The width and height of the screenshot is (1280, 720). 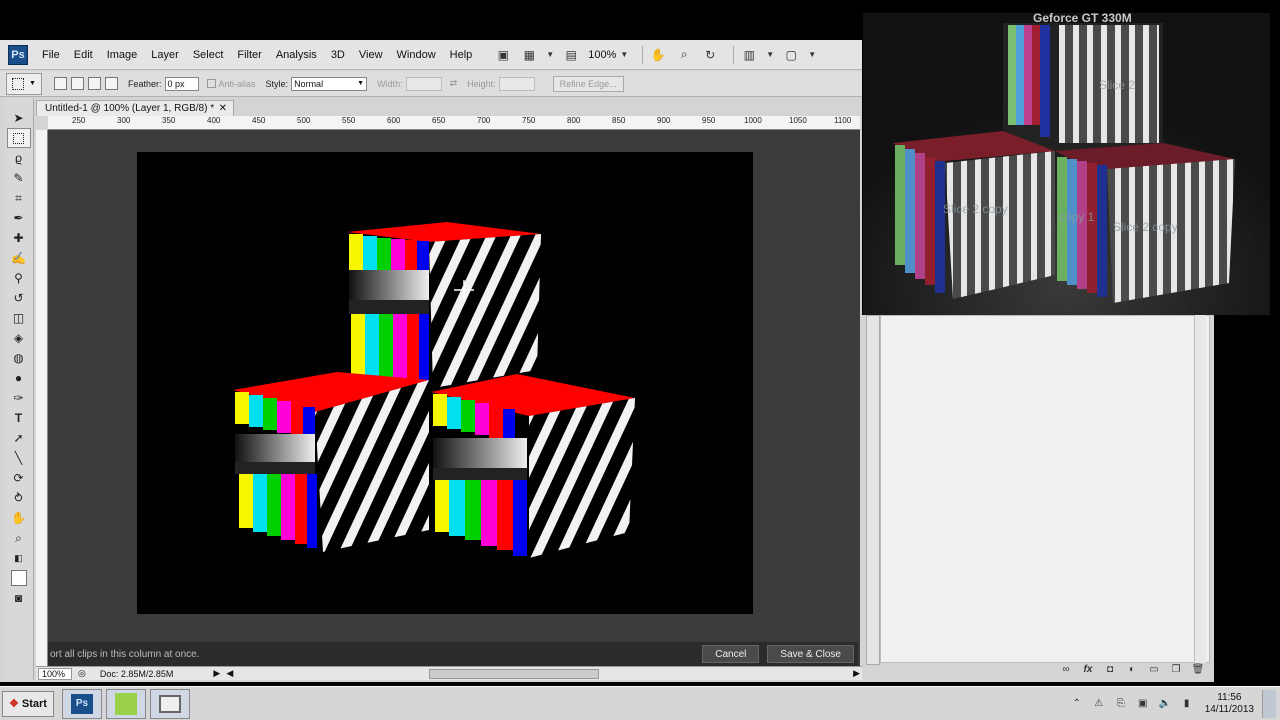 I want to click on width-input, so click(x=423, y=83).